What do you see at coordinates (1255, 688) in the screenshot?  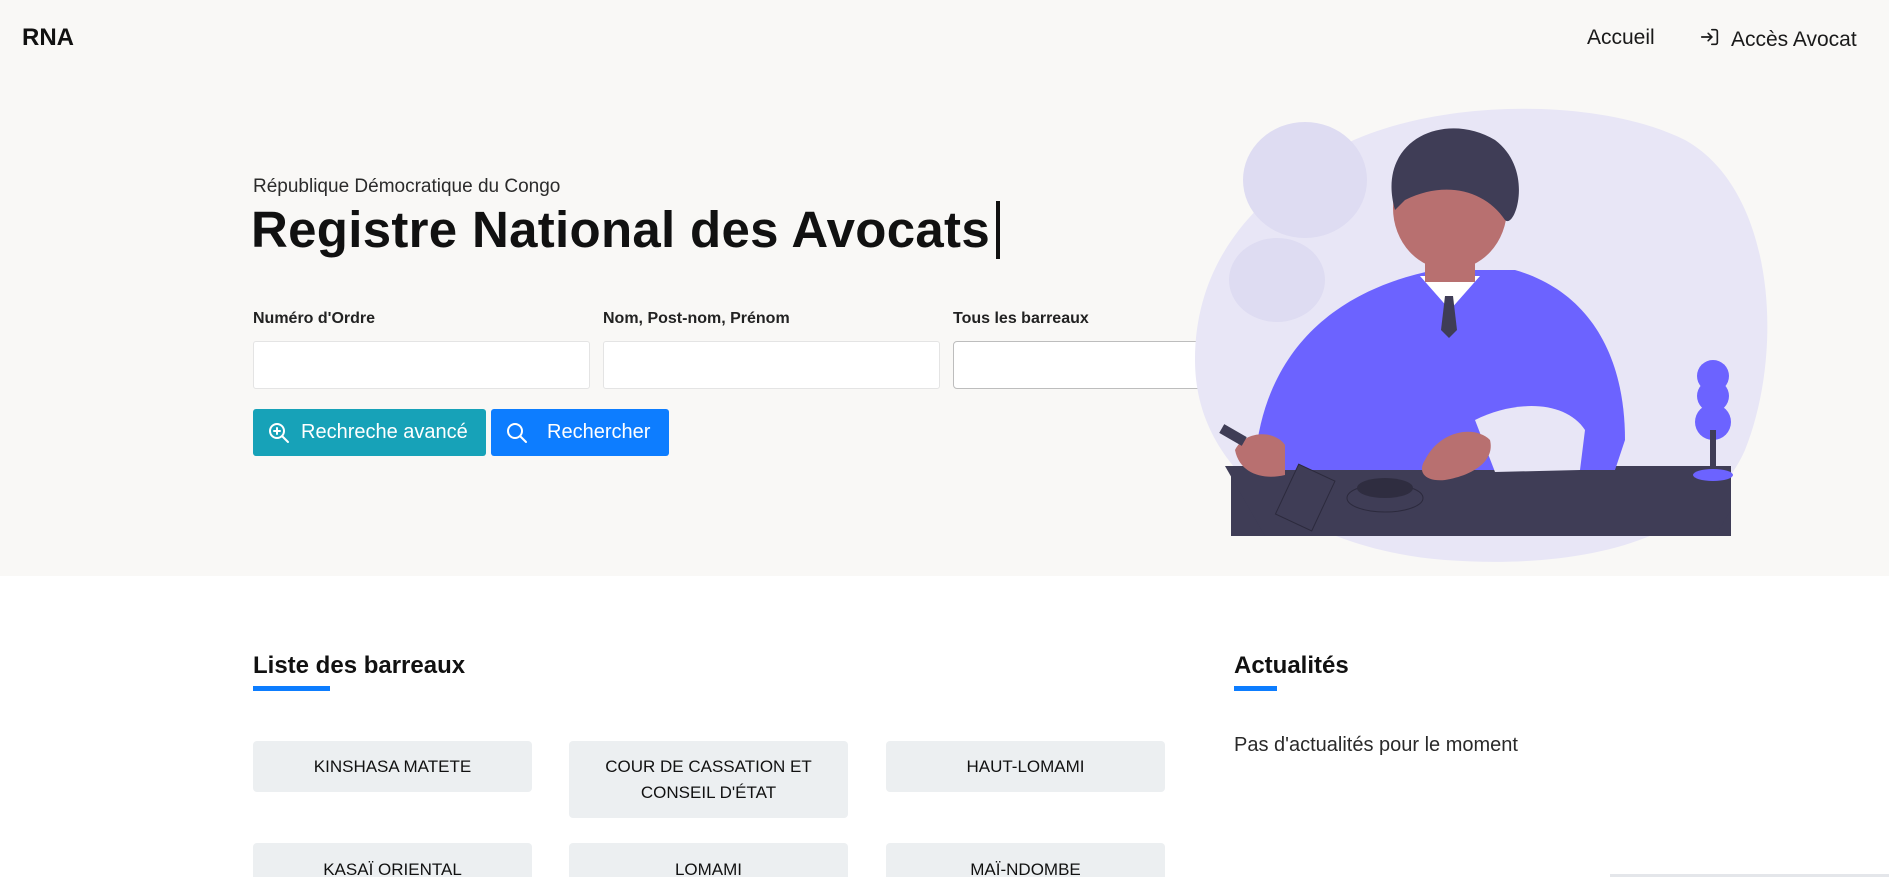 I see `actualites-title-underline` at bounding box center [1255, 688].